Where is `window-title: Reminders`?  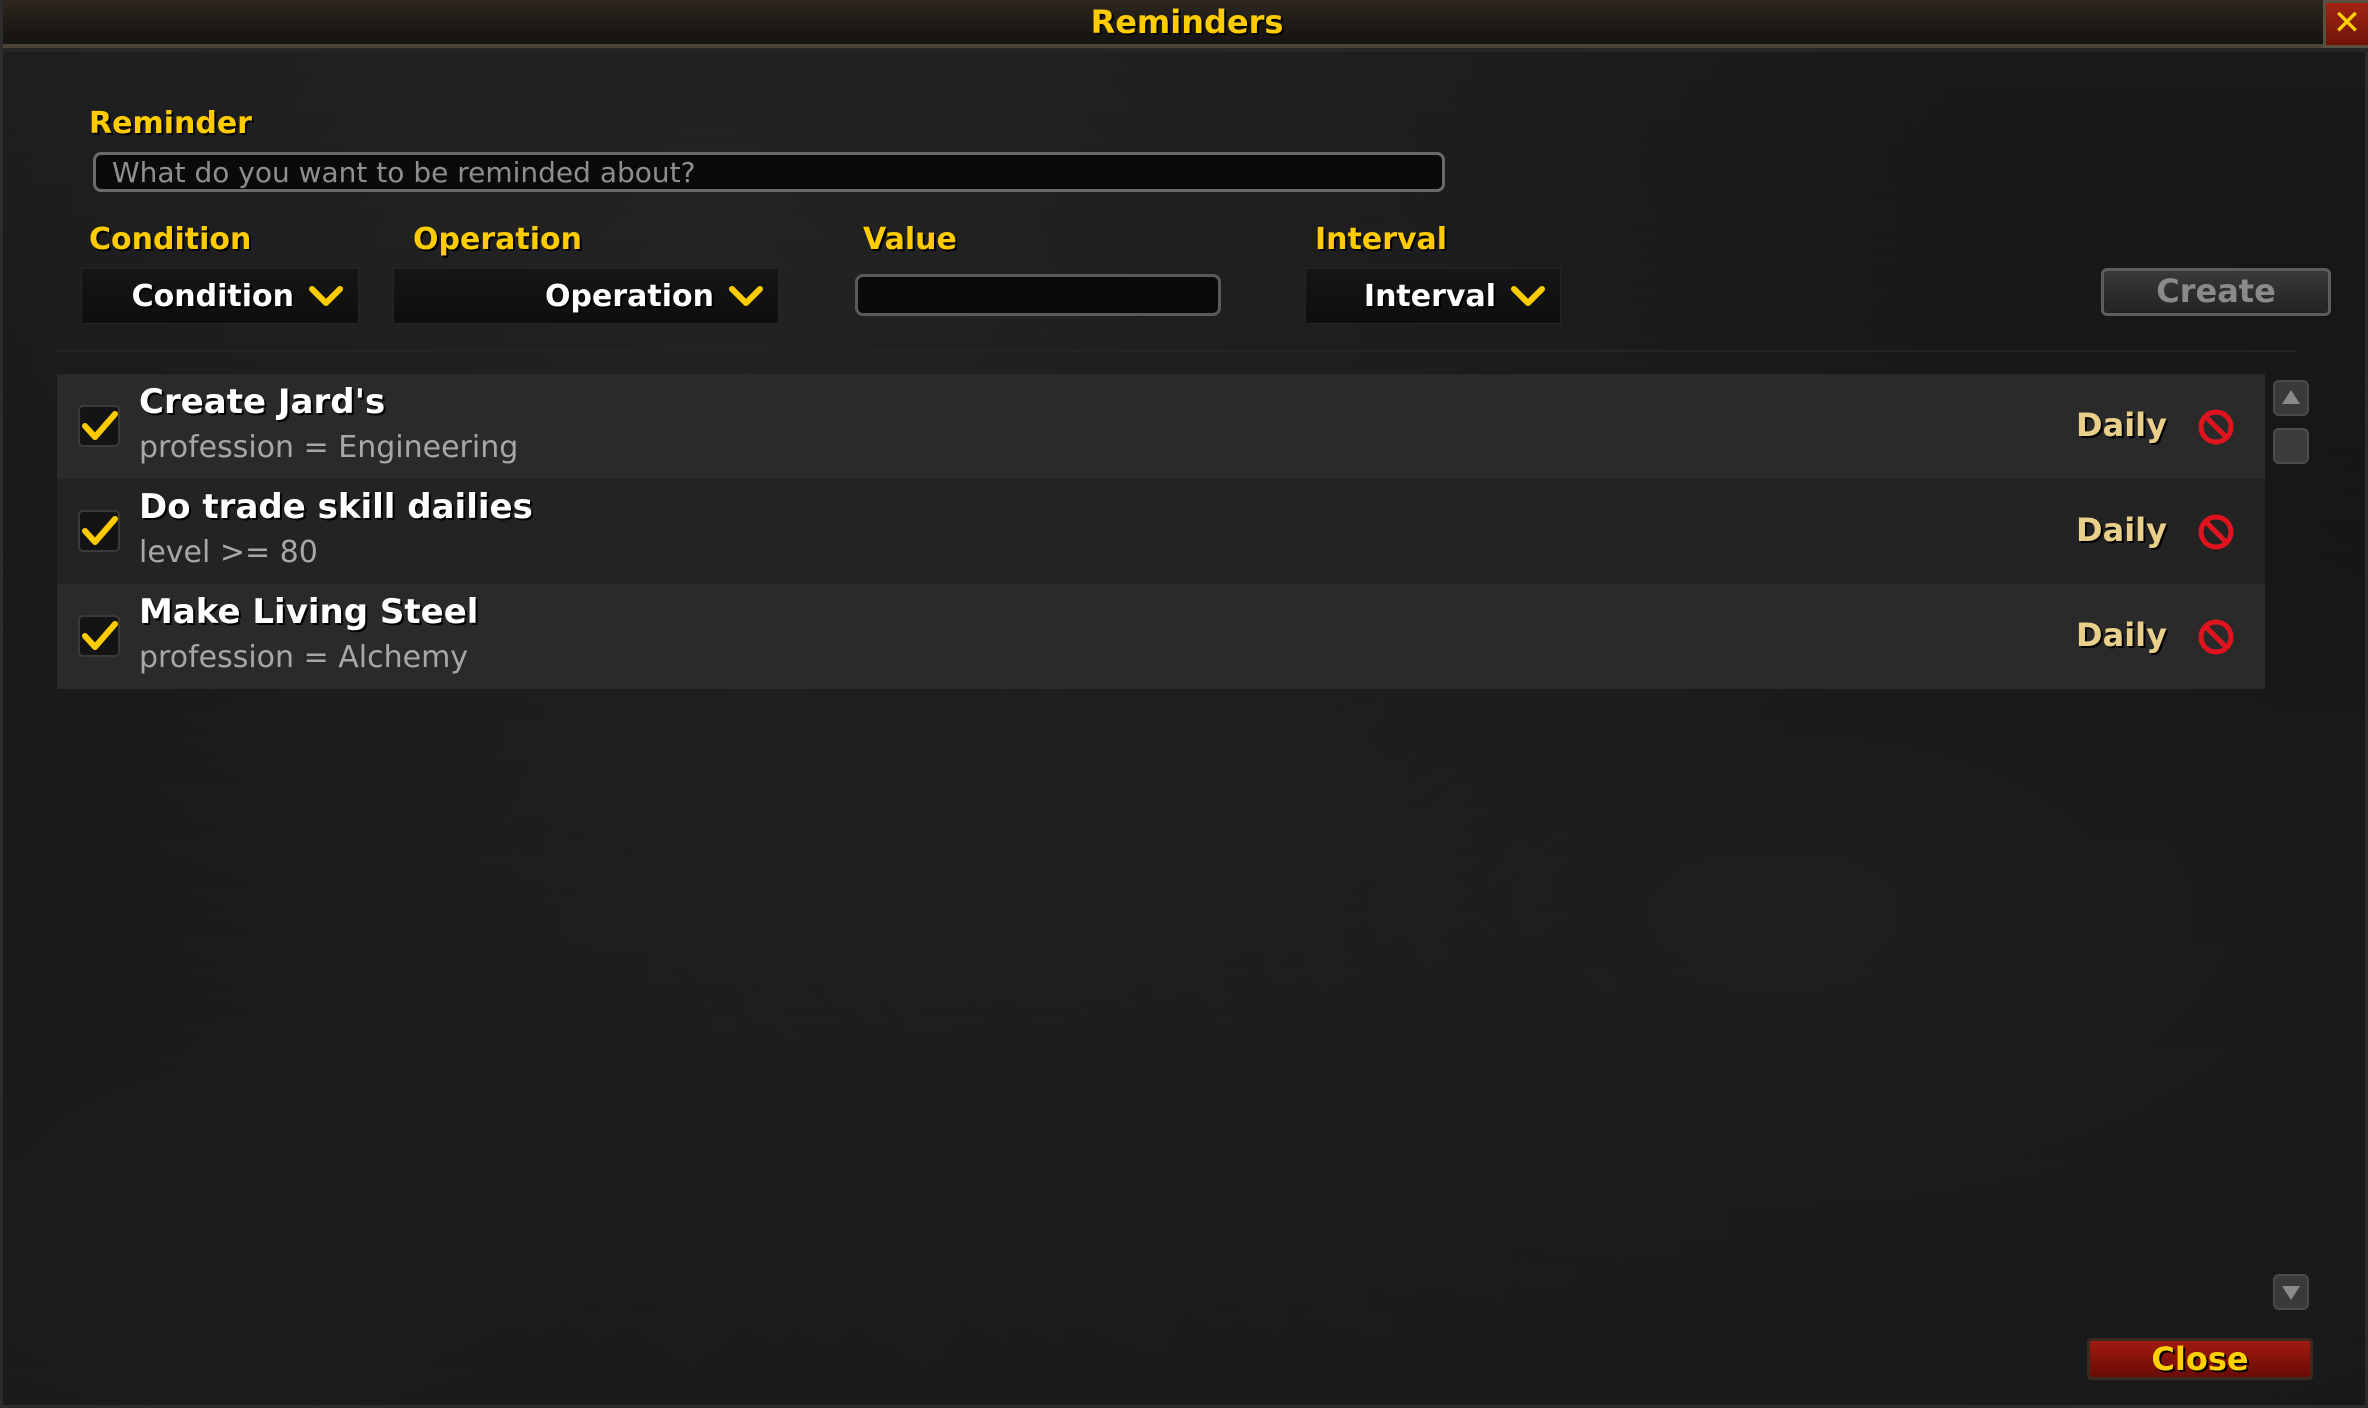
window-title: Reminders is located at coordinates (1187, 22).